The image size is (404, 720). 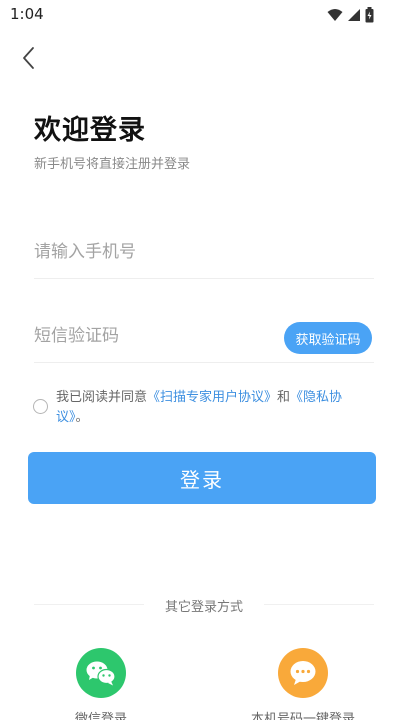 What do you see at coordinates (100, 716) in the screenshot?
I see `wechat-login-label: 微信登录` at bounding box center [100, 716].